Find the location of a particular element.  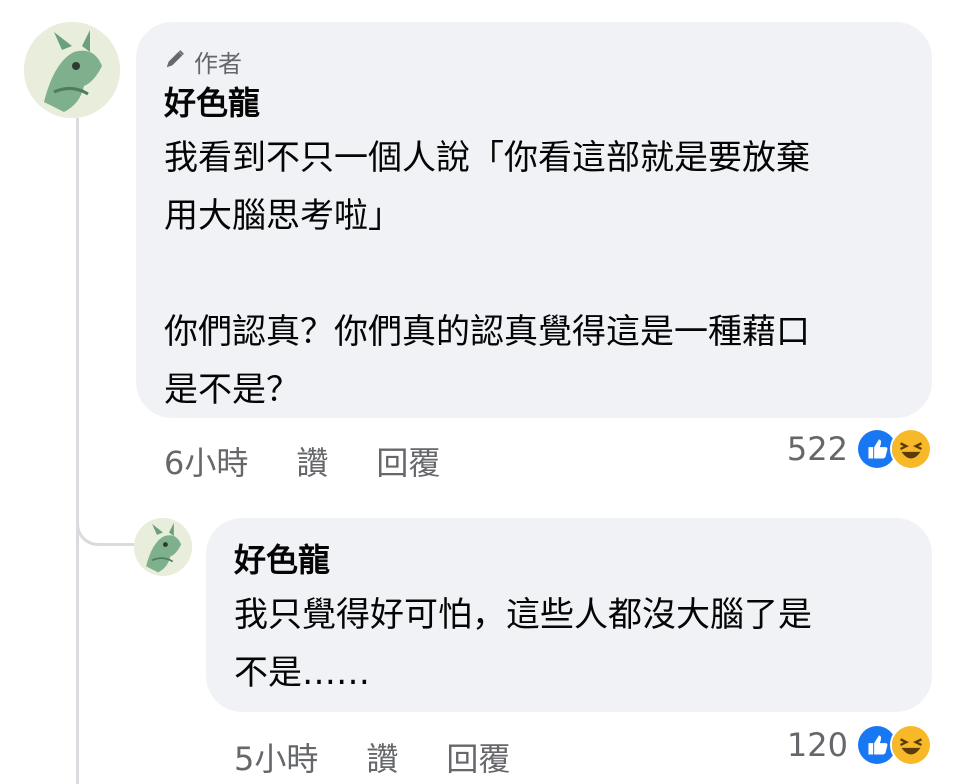

author-badge-label: 作者 is located at coordinates (218, 64).